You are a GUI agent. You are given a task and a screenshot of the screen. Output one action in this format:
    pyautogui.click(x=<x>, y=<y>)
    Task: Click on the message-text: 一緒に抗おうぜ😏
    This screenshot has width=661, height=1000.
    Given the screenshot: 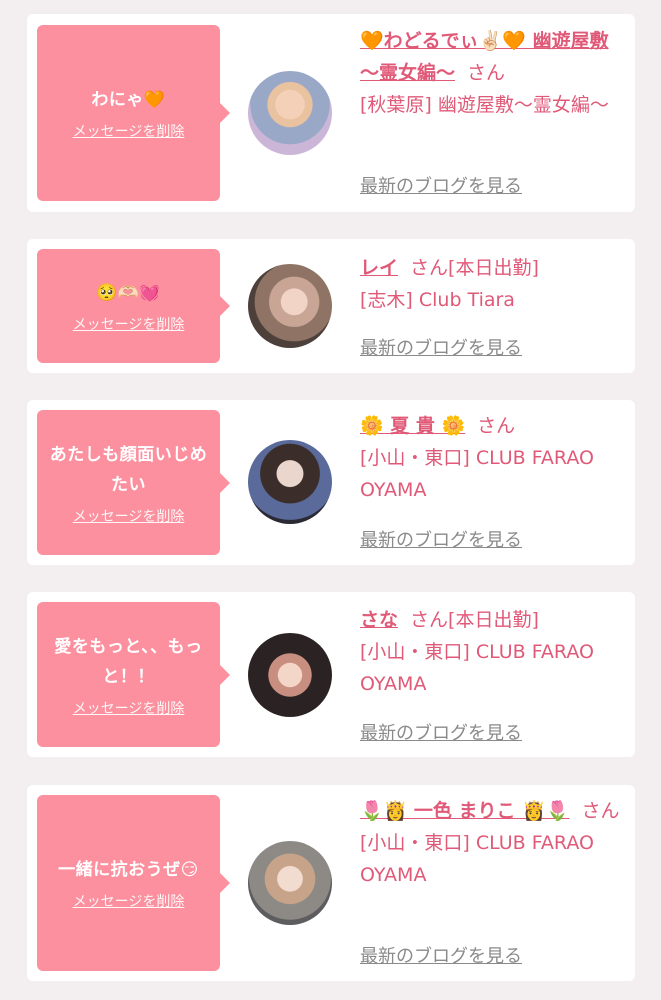 What is the action you would take?
    pyautogui.click(x=128, y=870)
    